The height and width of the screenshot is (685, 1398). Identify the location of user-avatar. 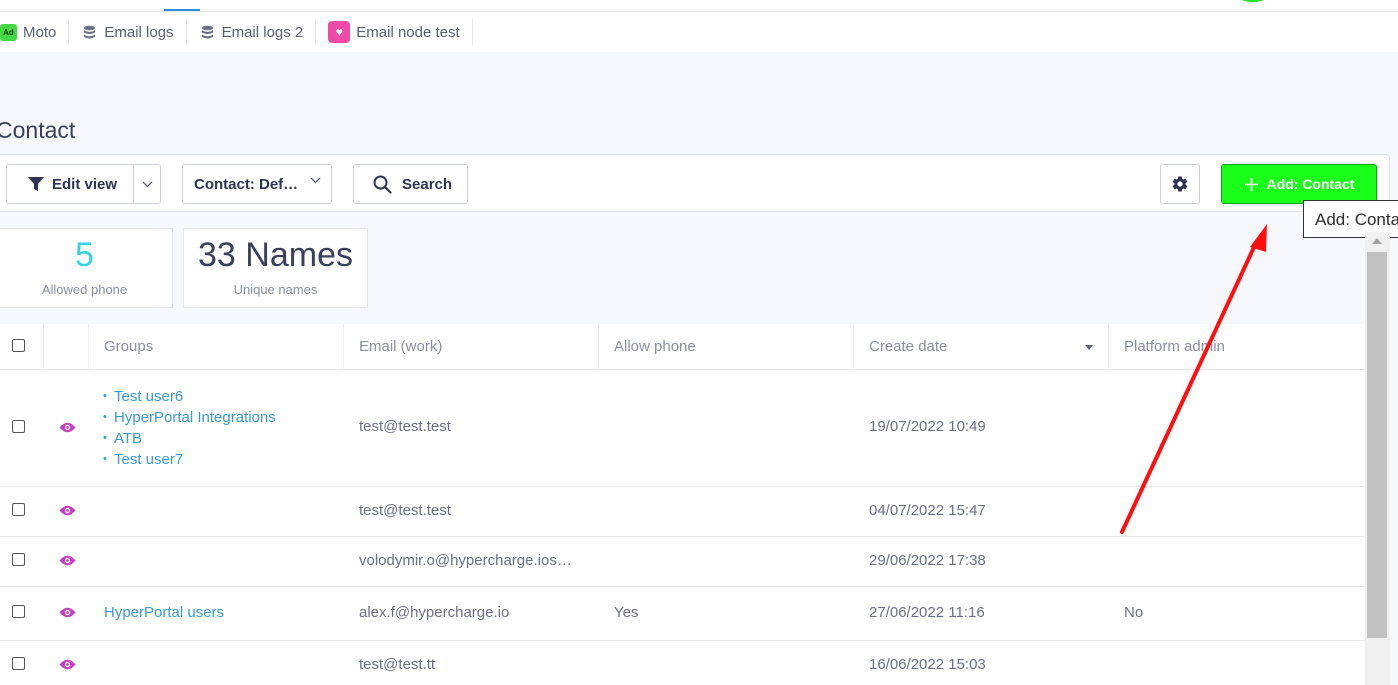
(1253, 1).